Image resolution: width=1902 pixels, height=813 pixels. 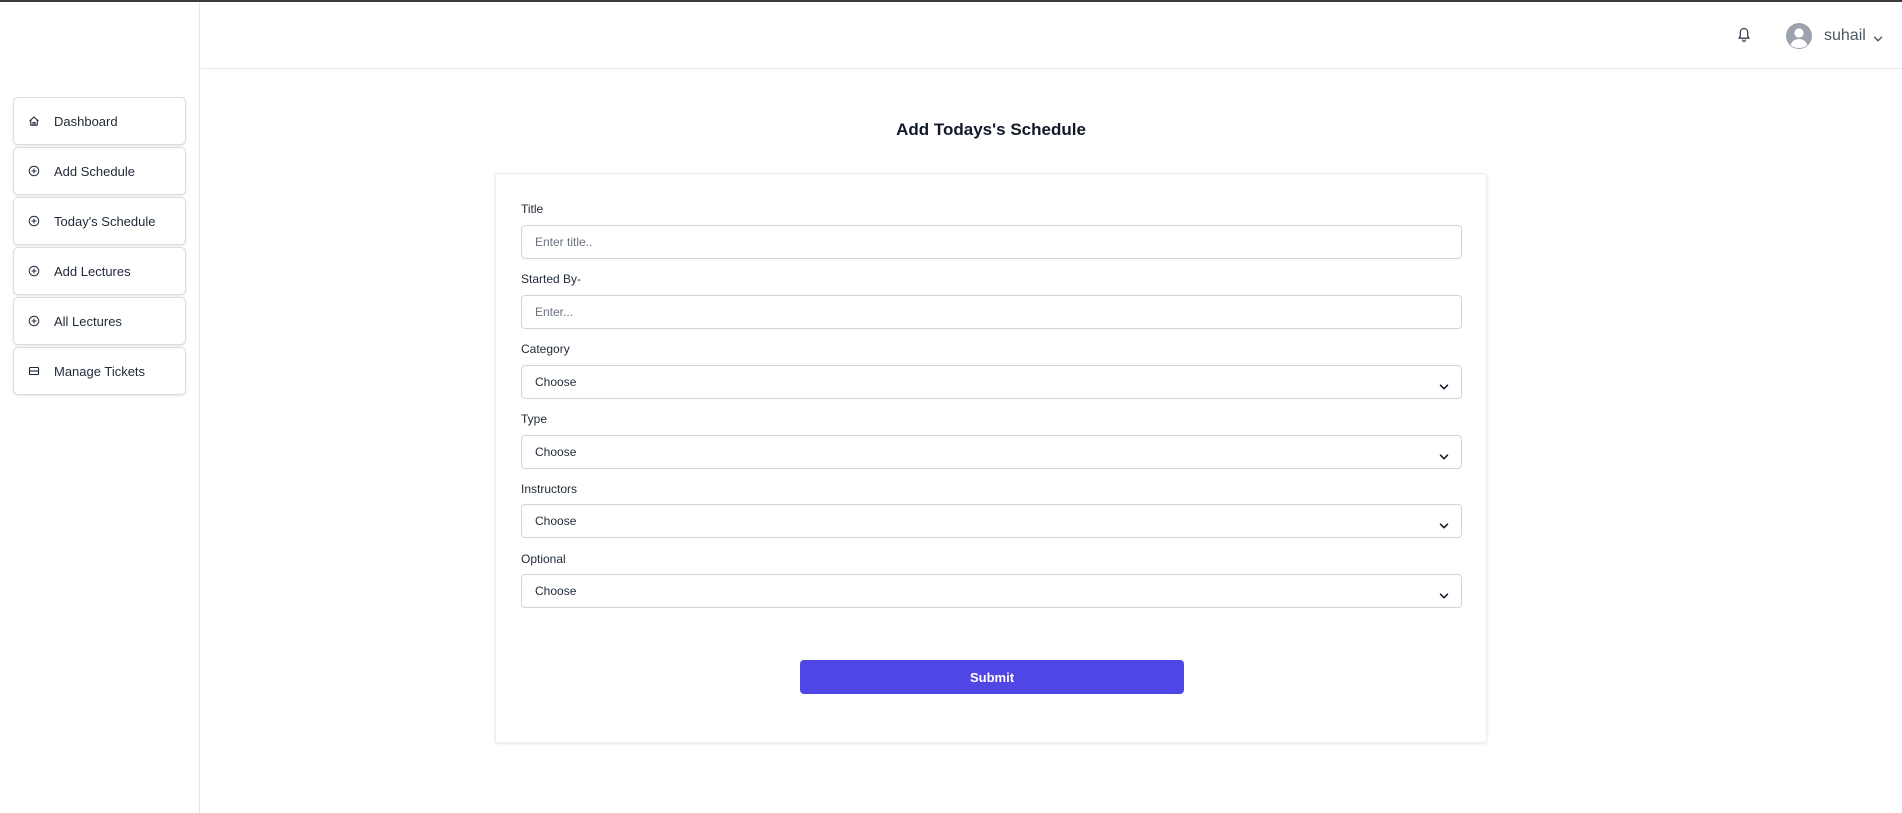 What do you see at coordinates (34, 121) in the screenshot?
I see `home-icon` at bounding box center [34, 121].